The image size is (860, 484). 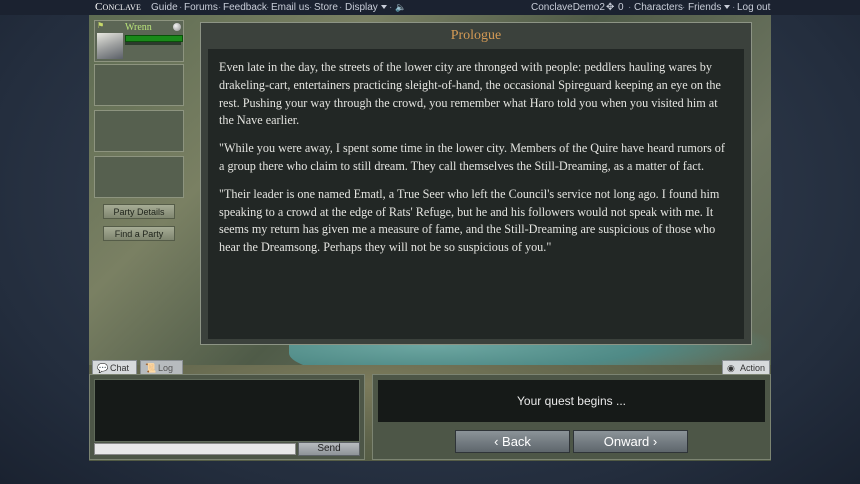 I want to click on action-panel: Your quest begins ... ‹ Back Onward ›, so click(x=571, y=417).